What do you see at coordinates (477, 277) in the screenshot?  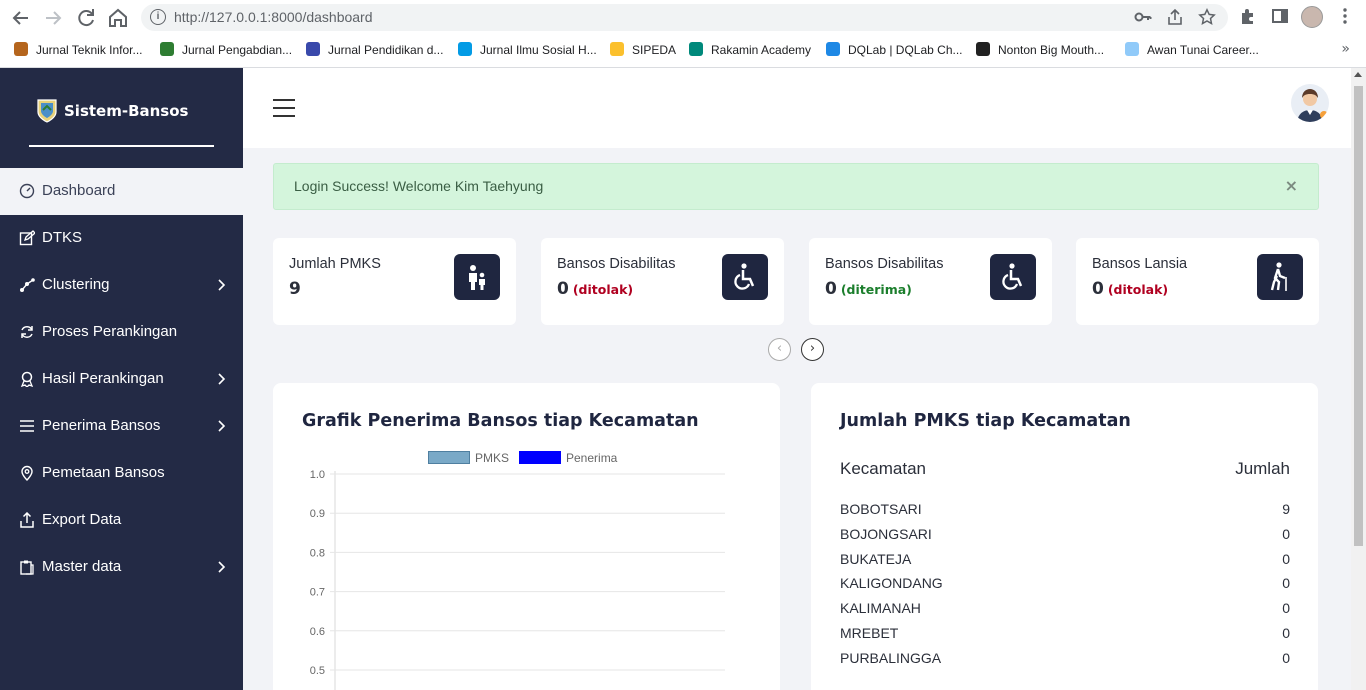 I see `parent-child-icon` at bounding box center [477, 277].